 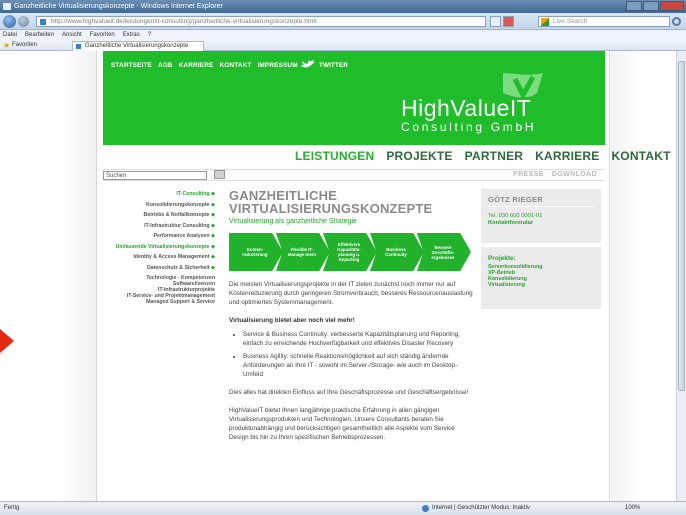 I want to click on twitter-link: TWITTER, so click(x=333, y=65).